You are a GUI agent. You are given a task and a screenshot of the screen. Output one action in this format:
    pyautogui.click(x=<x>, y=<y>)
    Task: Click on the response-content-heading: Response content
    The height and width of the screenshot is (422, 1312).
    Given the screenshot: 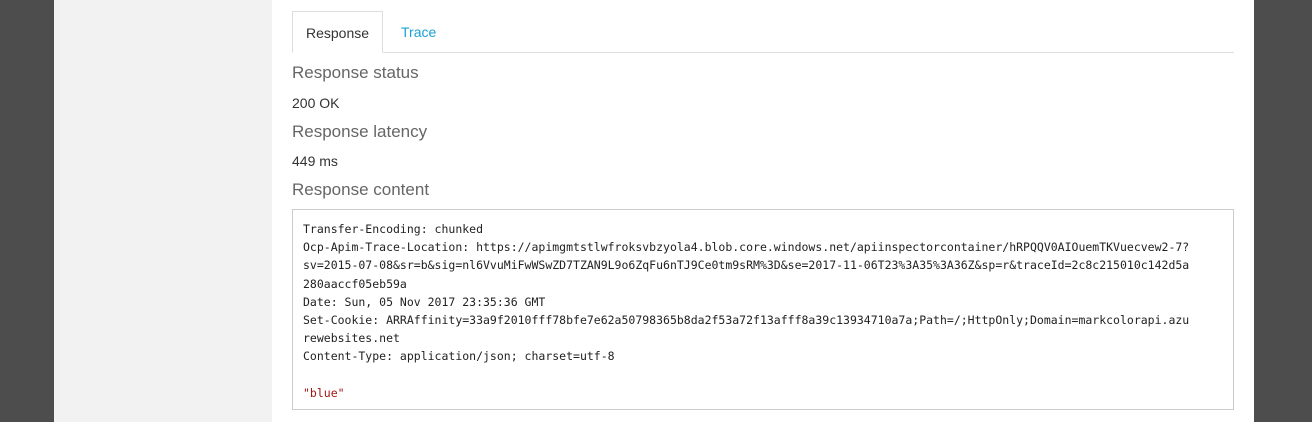 What is the action you would take?
    pyautogui.click(x=361, y=189)
    